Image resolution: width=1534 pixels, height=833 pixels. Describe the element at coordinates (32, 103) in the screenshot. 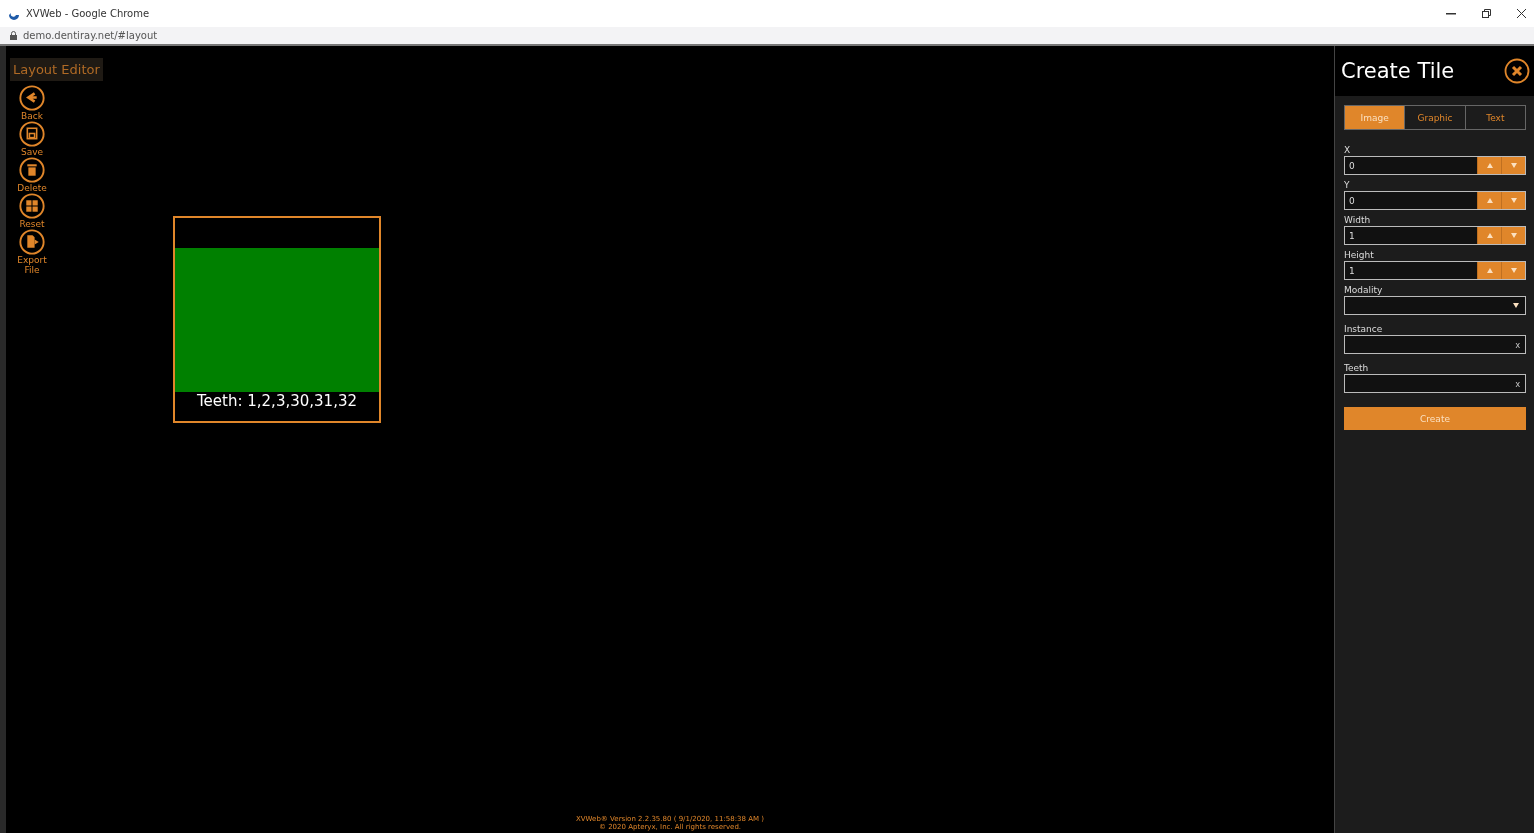

I see `toolbar-button: Back` at that location.